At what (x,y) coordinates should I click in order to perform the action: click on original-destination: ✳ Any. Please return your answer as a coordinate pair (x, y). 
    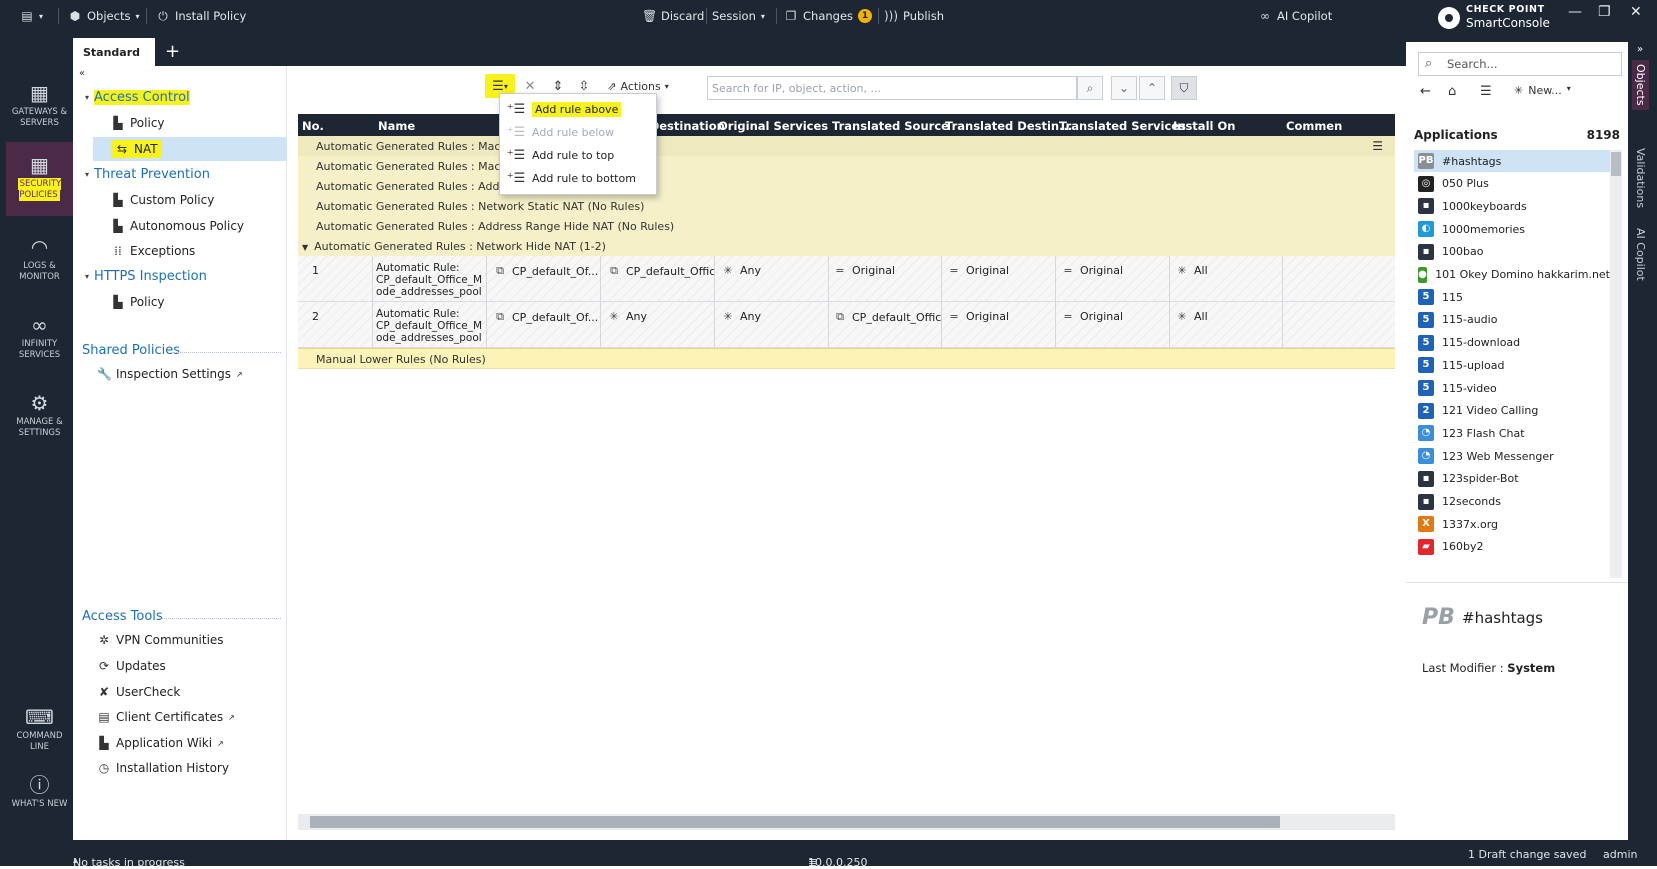
    Looking at the image, I should click on (627, 316).